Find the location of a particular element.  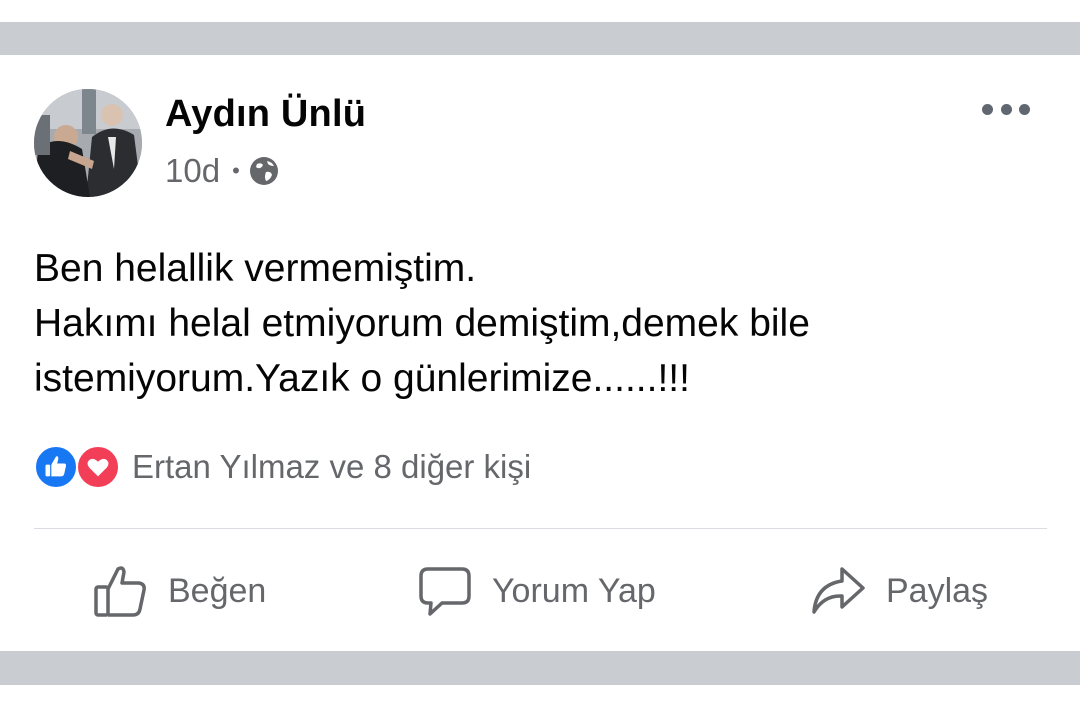

like-button: Beğen is located at coordinates (179, 591).